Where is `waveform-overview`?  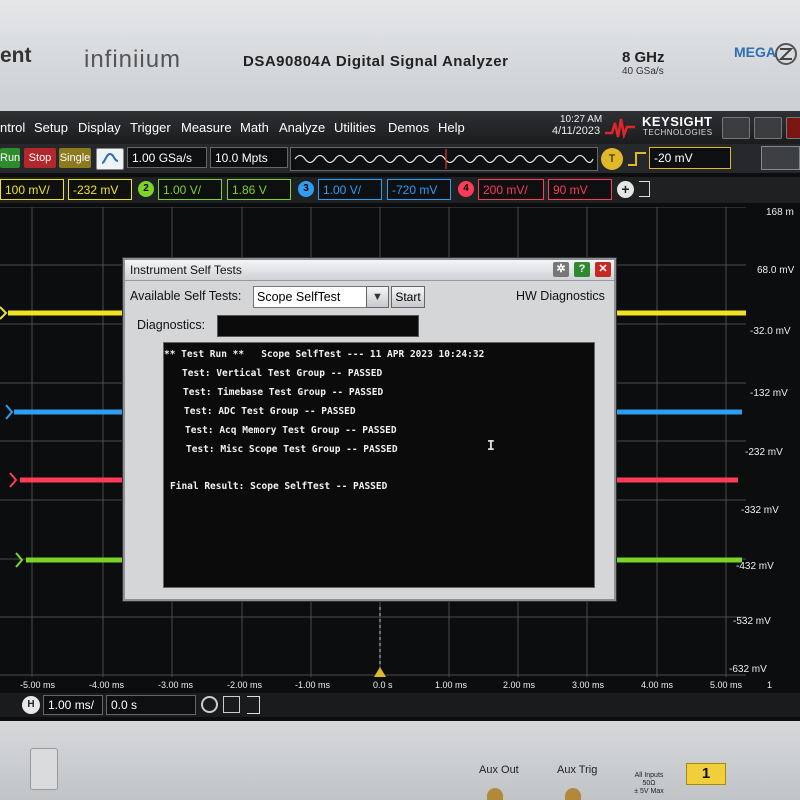
waveform-overview is located at coordinates (444, 159).